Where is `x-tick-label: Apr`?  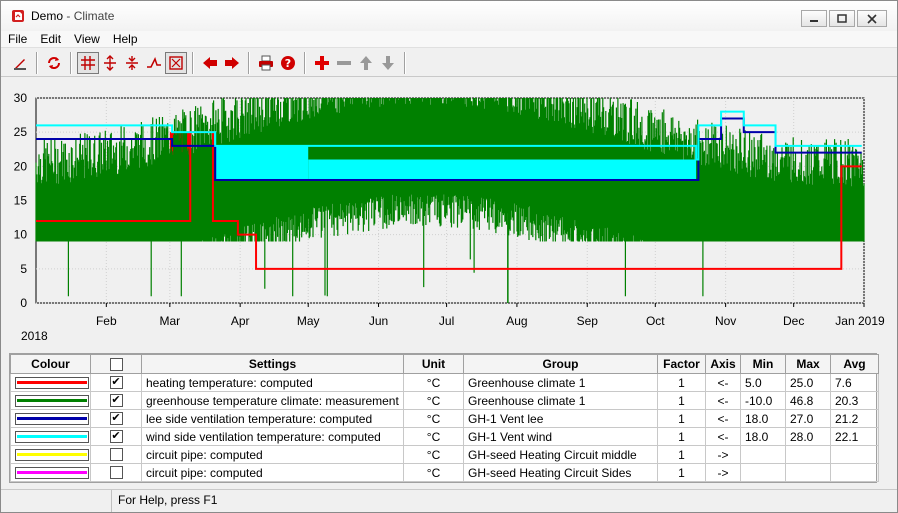
x-tick-label: Apr is located at coordinates (240, 321).